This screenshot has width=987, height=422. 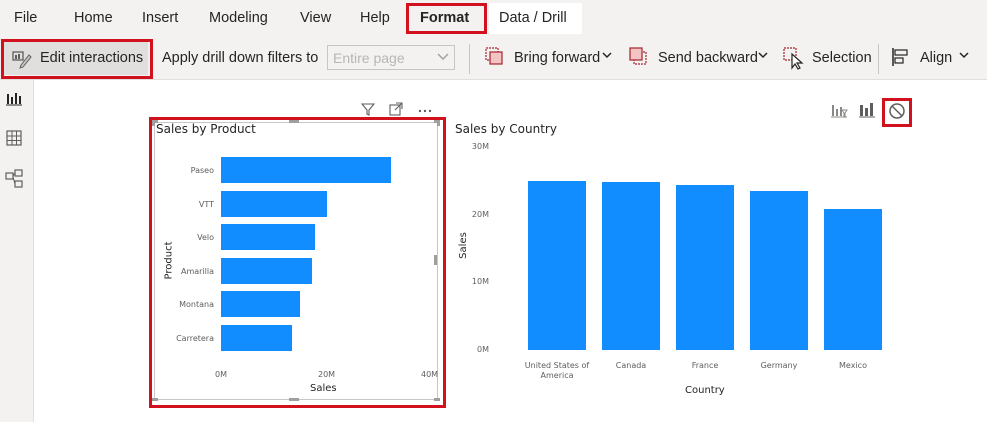 I want to click on y-tick-label: 0M, so click(x=483, y=349).